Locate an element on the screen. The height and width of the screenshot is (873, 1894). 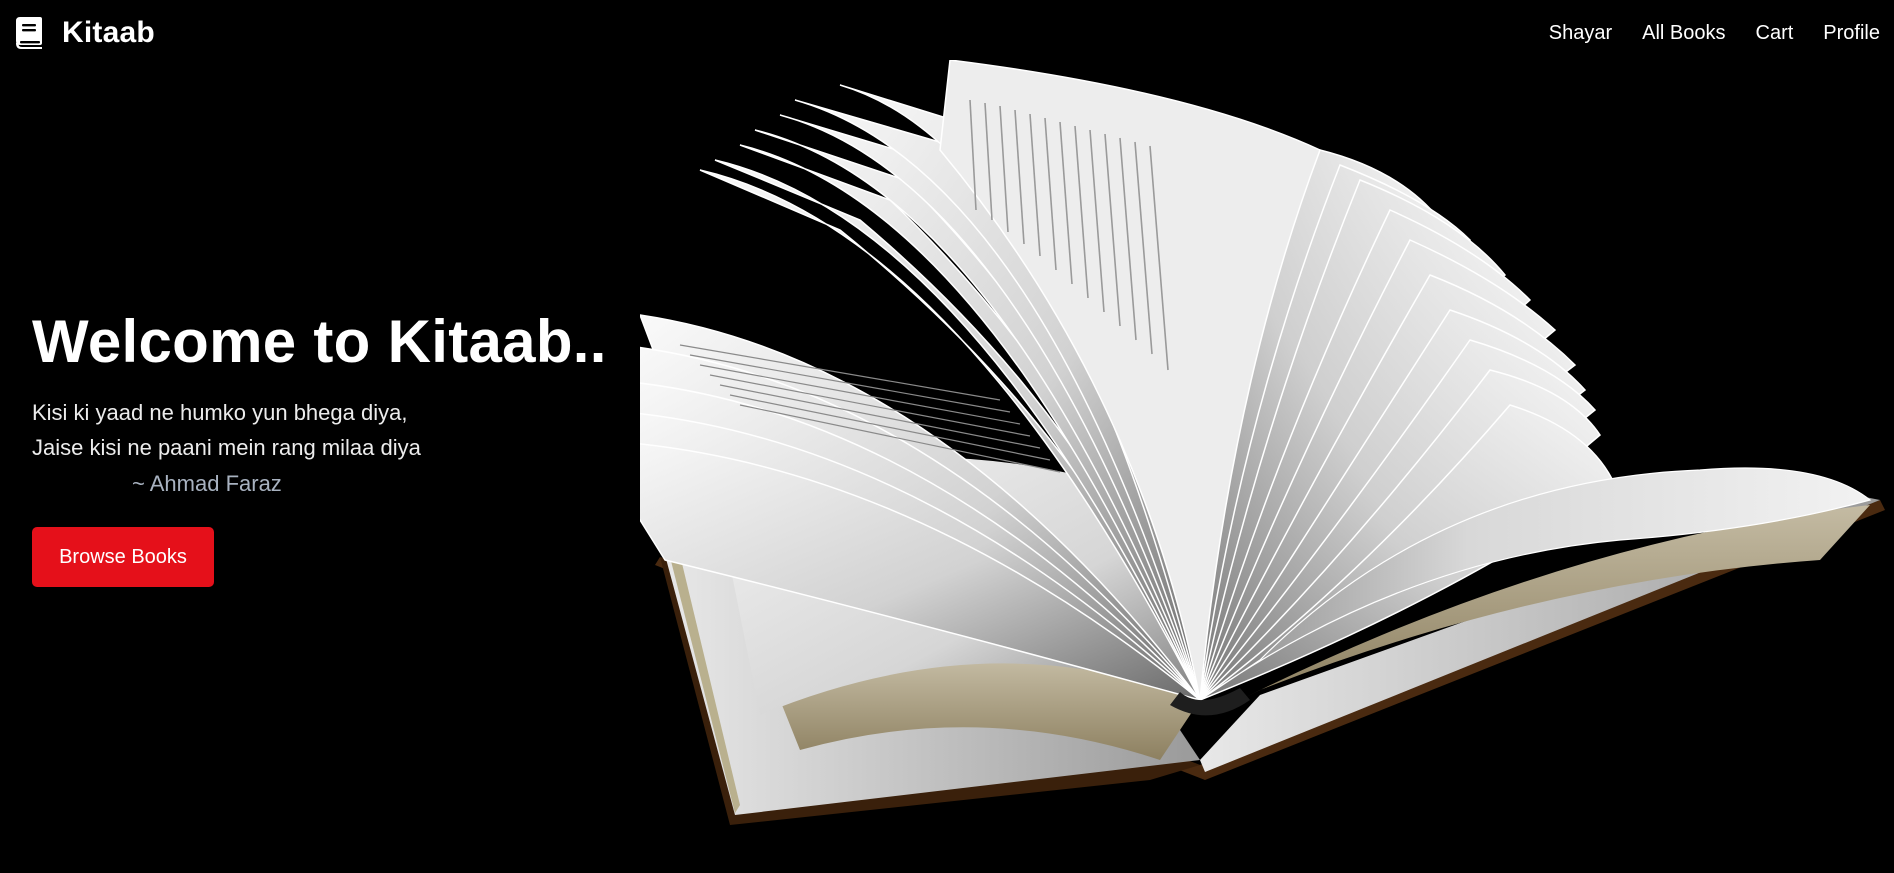
browse-books-button: Browse Books is located at coordinates (123, 557).